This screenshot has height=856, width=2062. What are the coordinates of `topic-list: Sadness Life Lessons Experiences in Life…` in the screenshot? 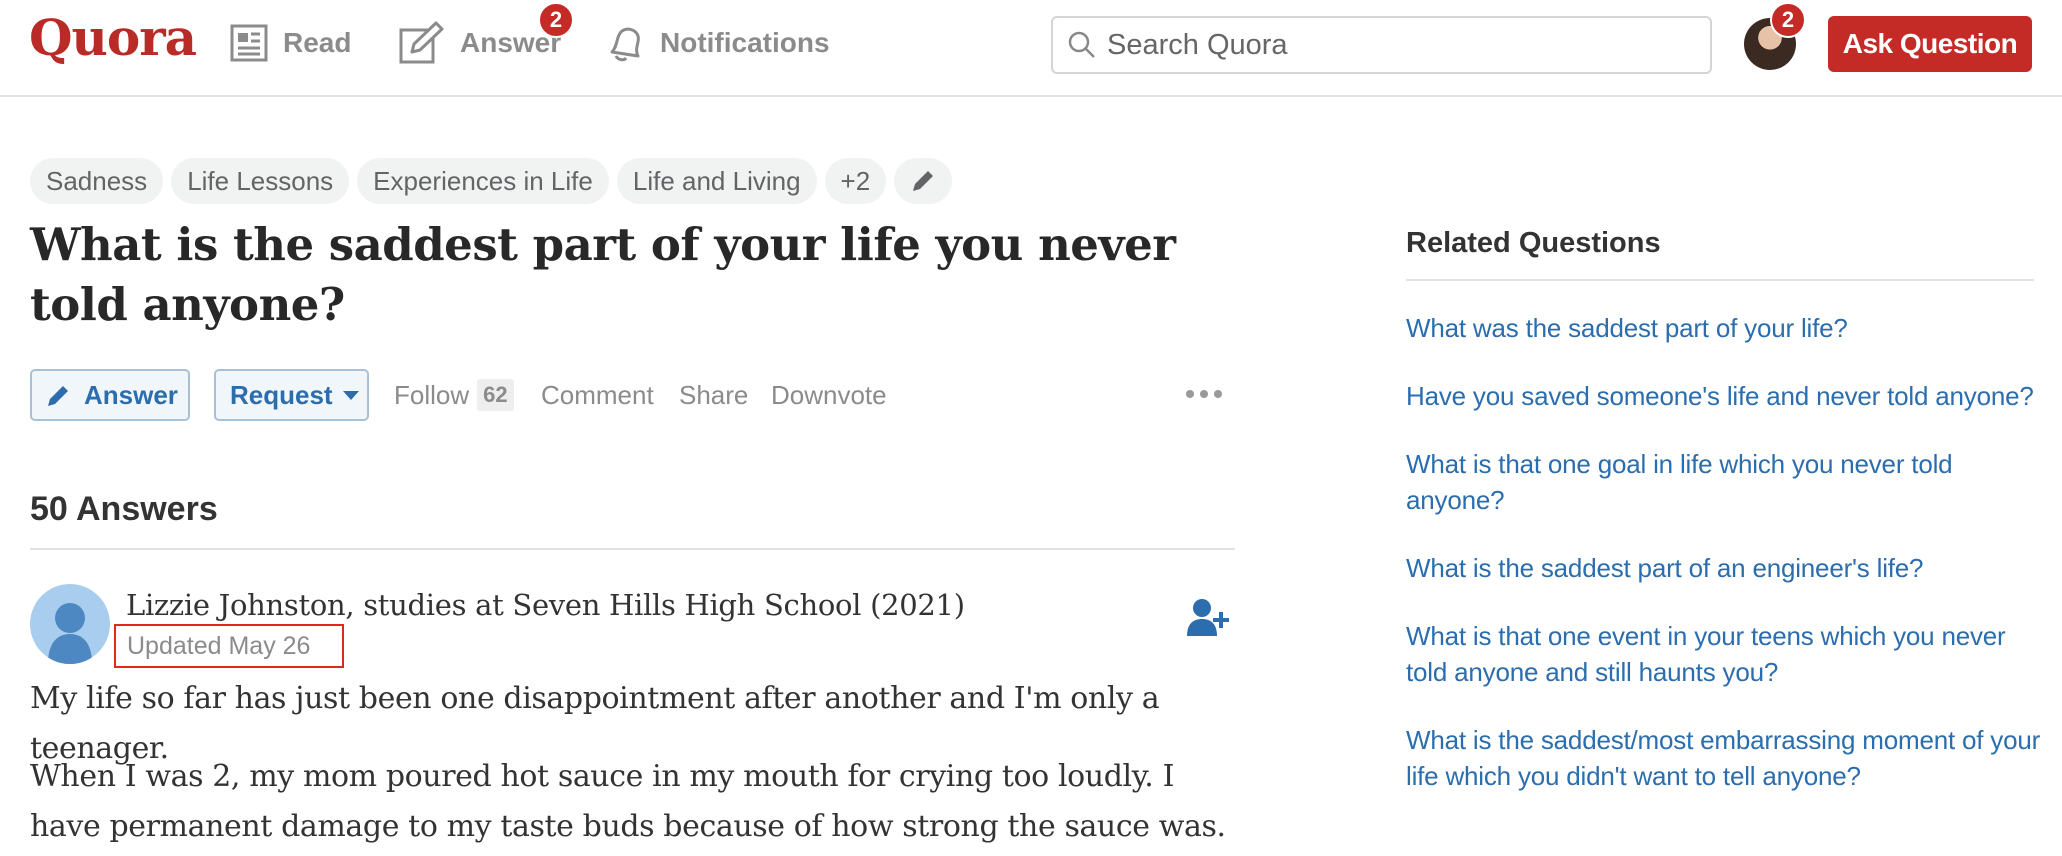 It's located at (495, 181).